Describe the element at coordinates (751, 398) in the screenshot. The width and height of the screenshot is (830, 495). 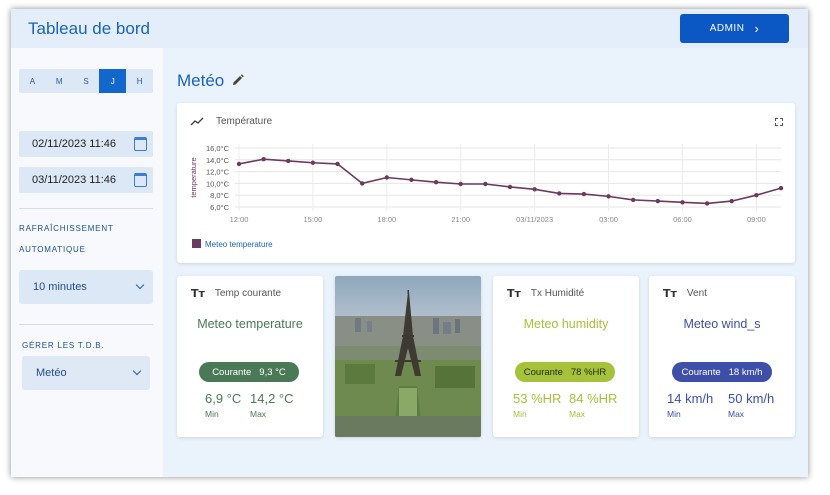
I see `wind-max-value: 50 km/h` at that location.